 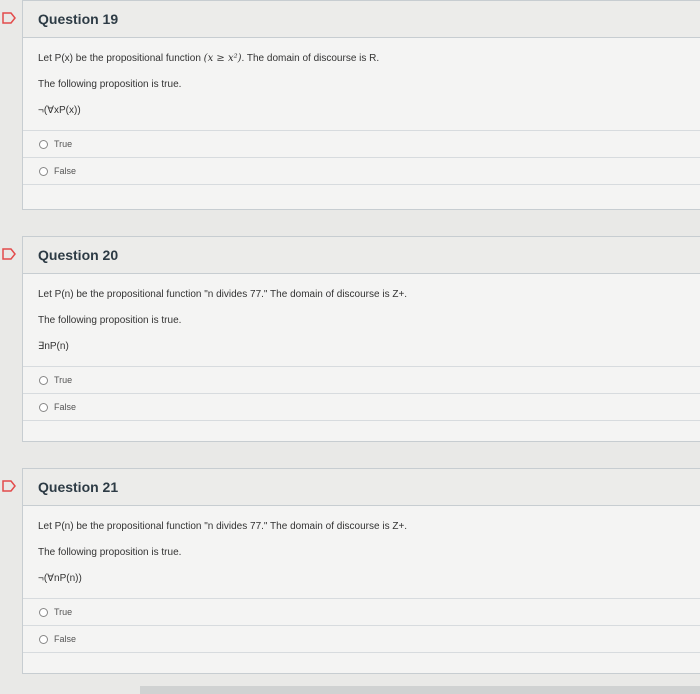 I want to click on question-title: Question 20, so click(x=361, y=255).